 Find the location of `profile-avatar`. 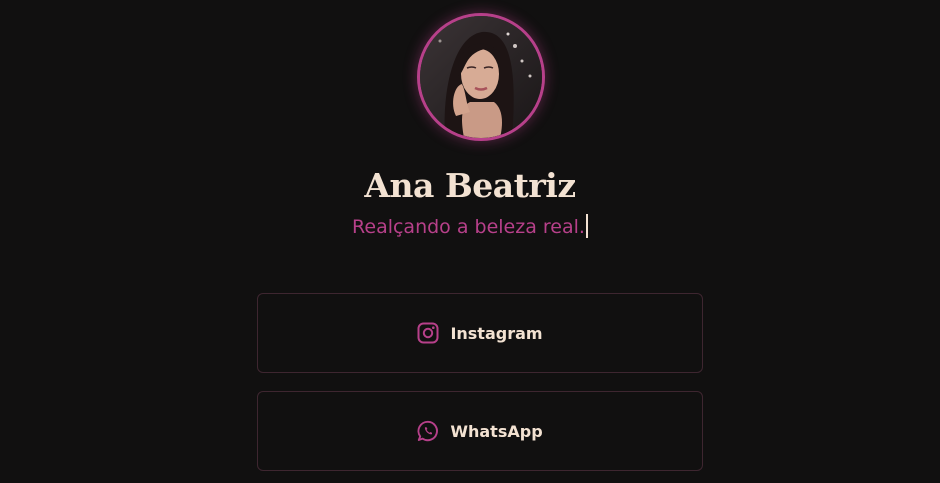

profile-avatar is located at coordinates (481, 77).